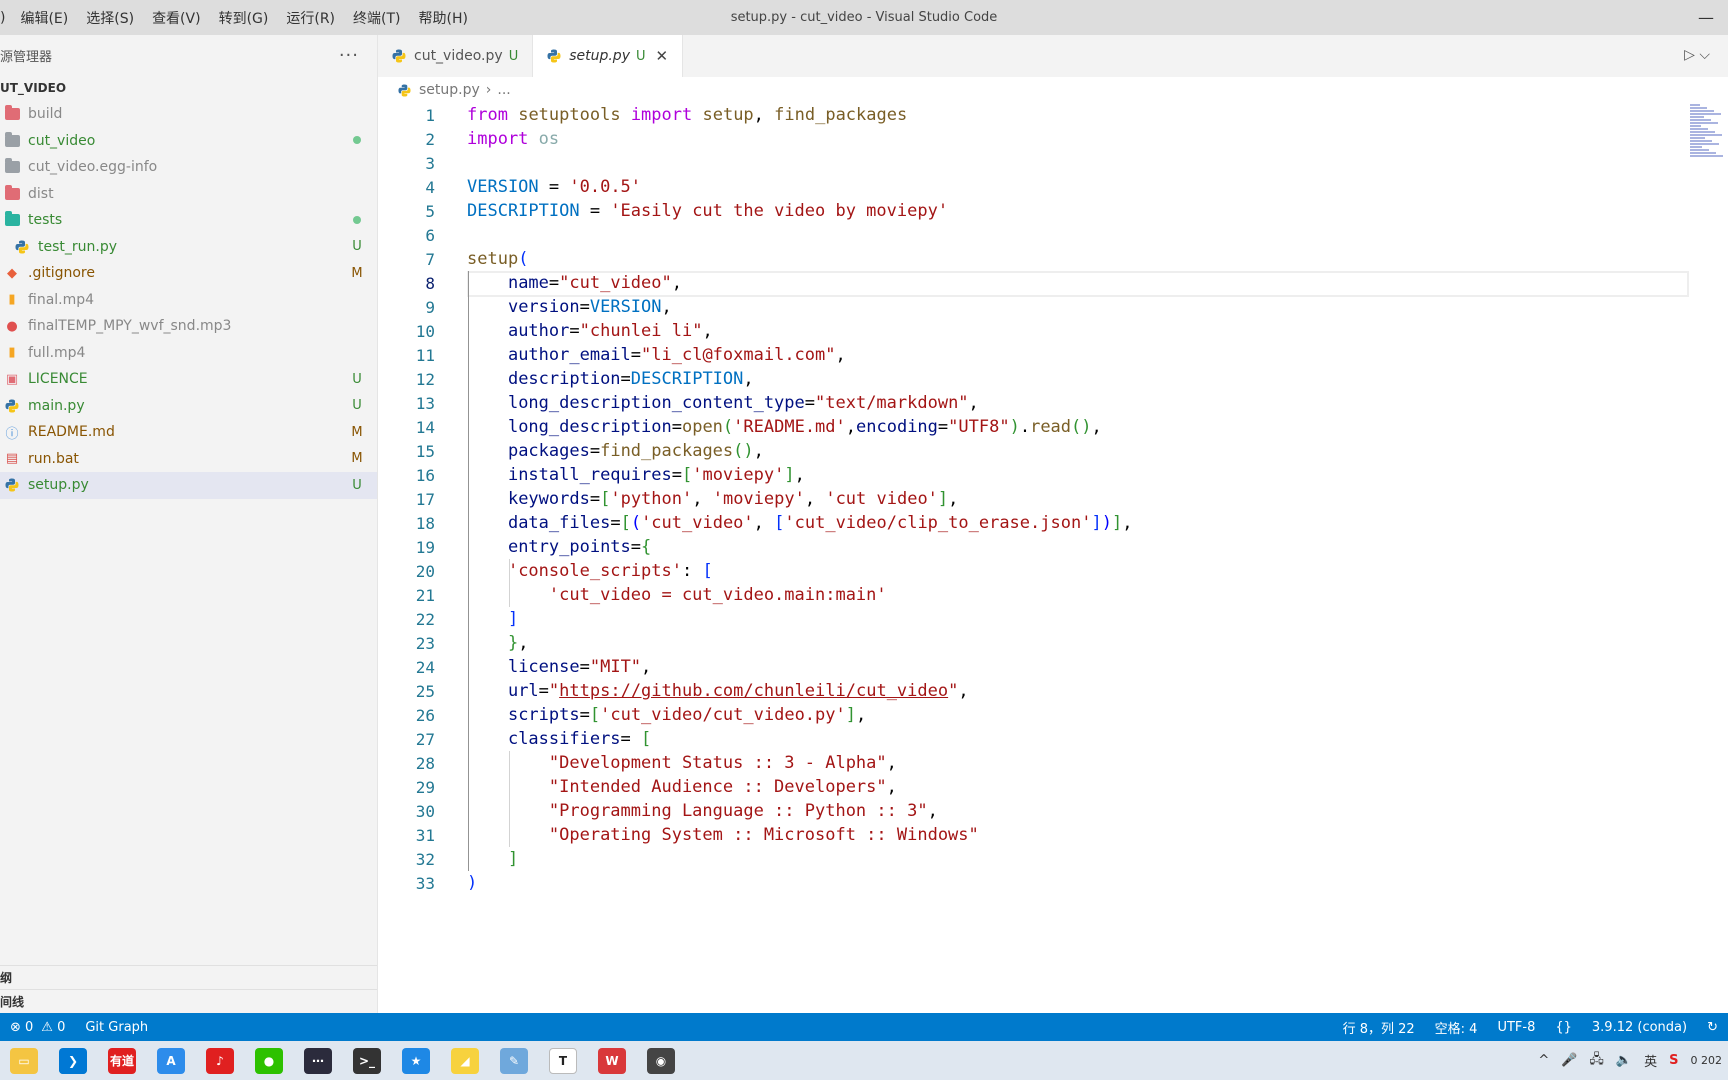  Describe the element at coordinates (430, 139) in the screenshot. I see `line-number: 2` at that location.